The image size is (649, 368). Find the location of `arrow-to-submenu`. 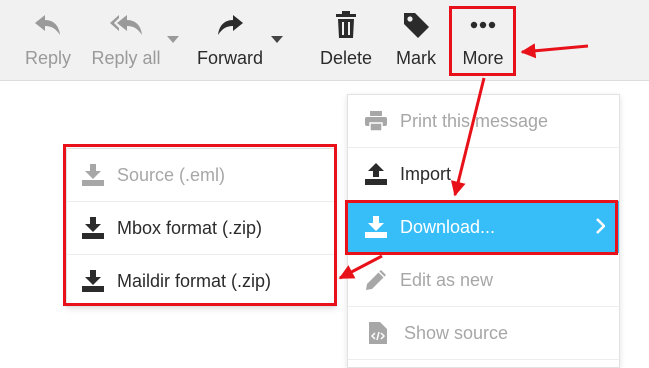

arrow-to-submenu is located at coordinates (360, 267).